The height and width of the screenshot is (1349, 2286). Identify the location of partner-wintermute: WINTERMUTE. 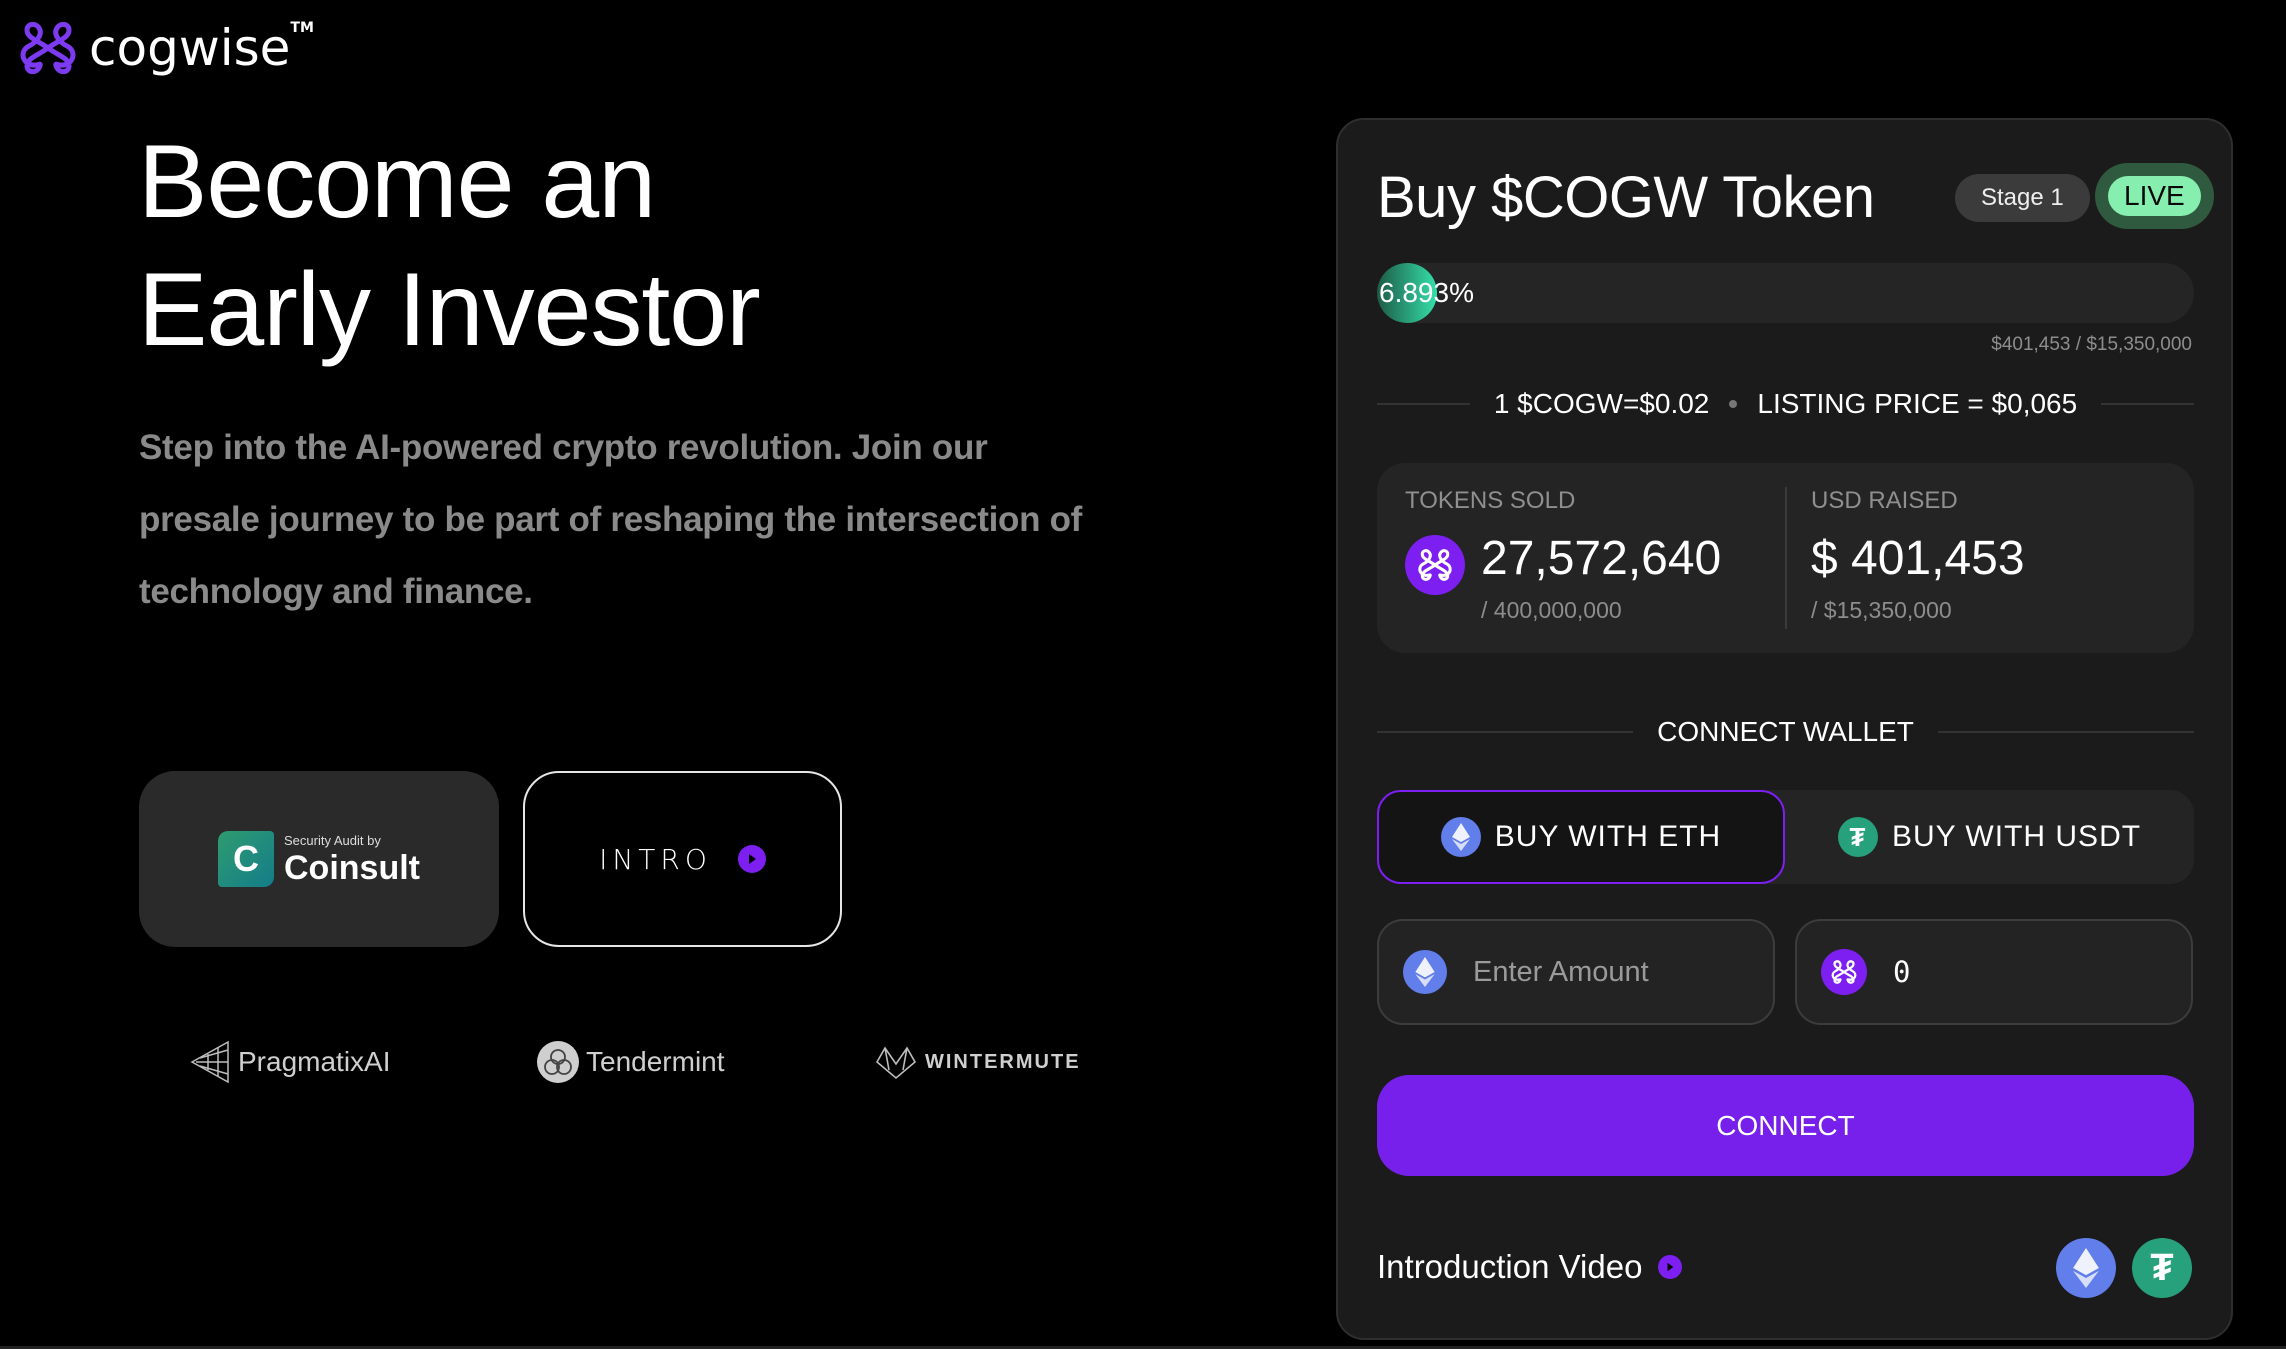
(978, 1062).